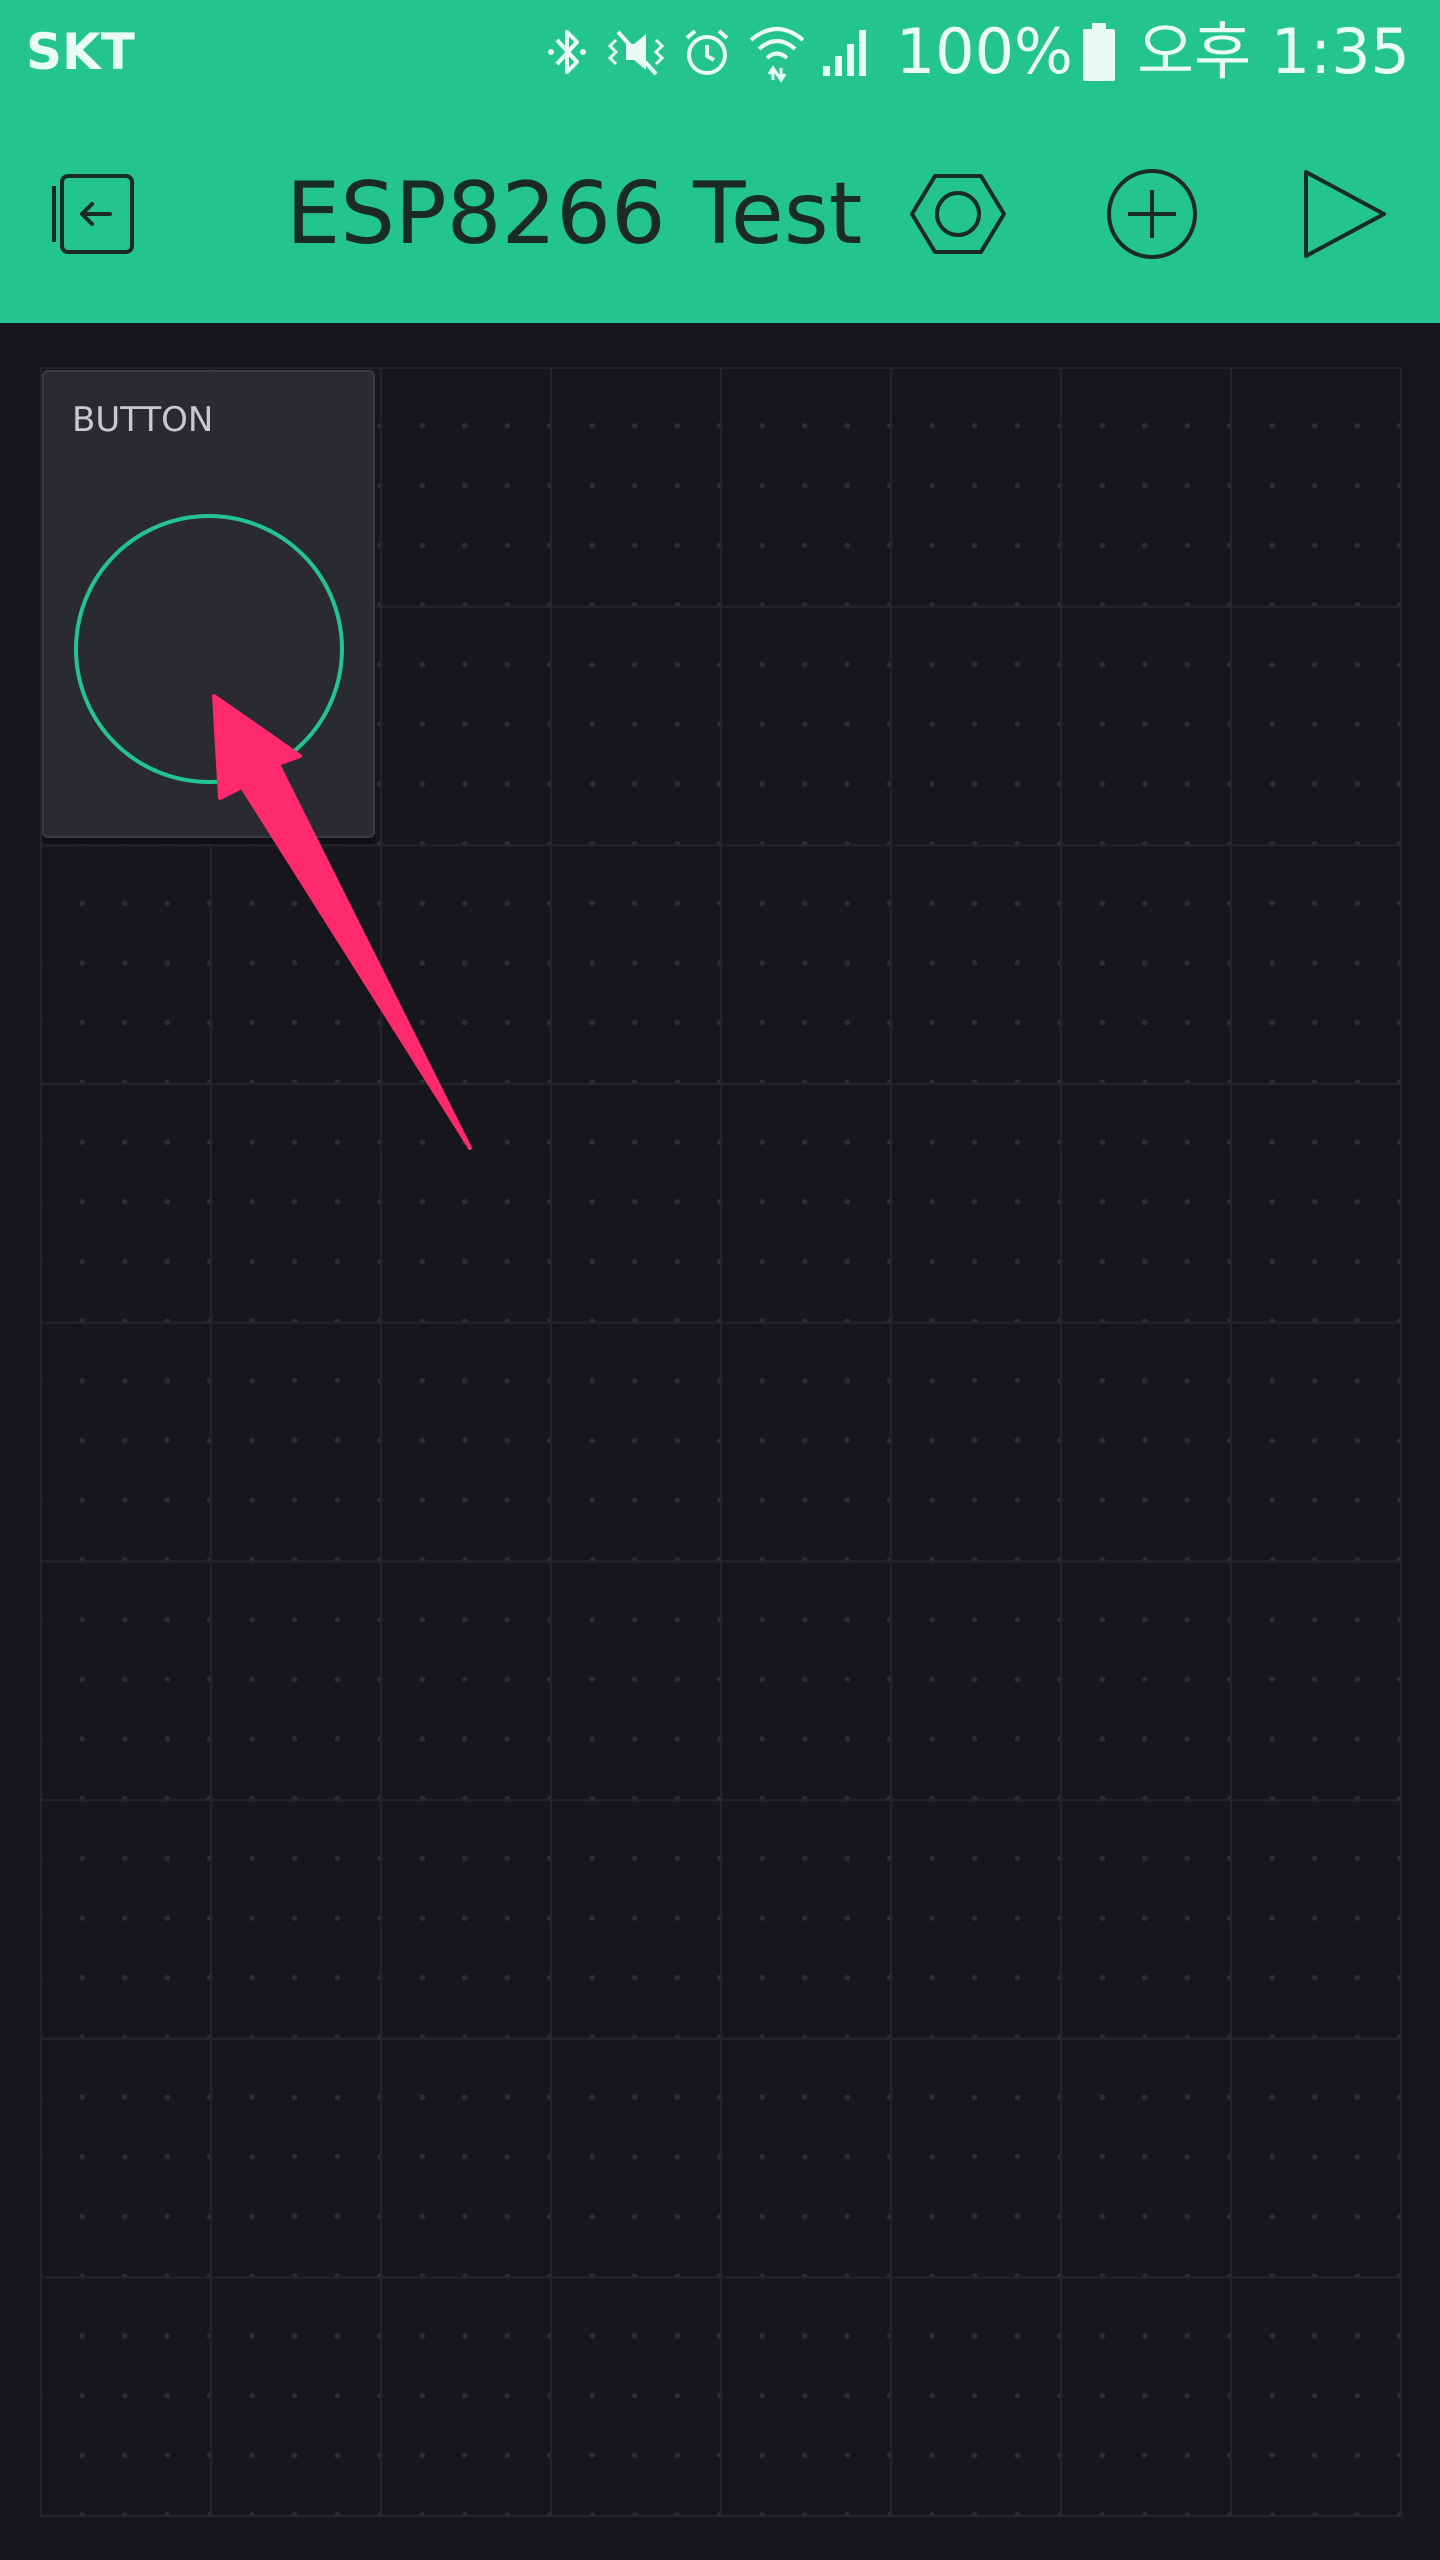 The width and height of the screenshot is (1440, 2560). Describe the element at coordinates (1273, 51) in the screenshot. I see `status-time: 오후 1:35` at that location.